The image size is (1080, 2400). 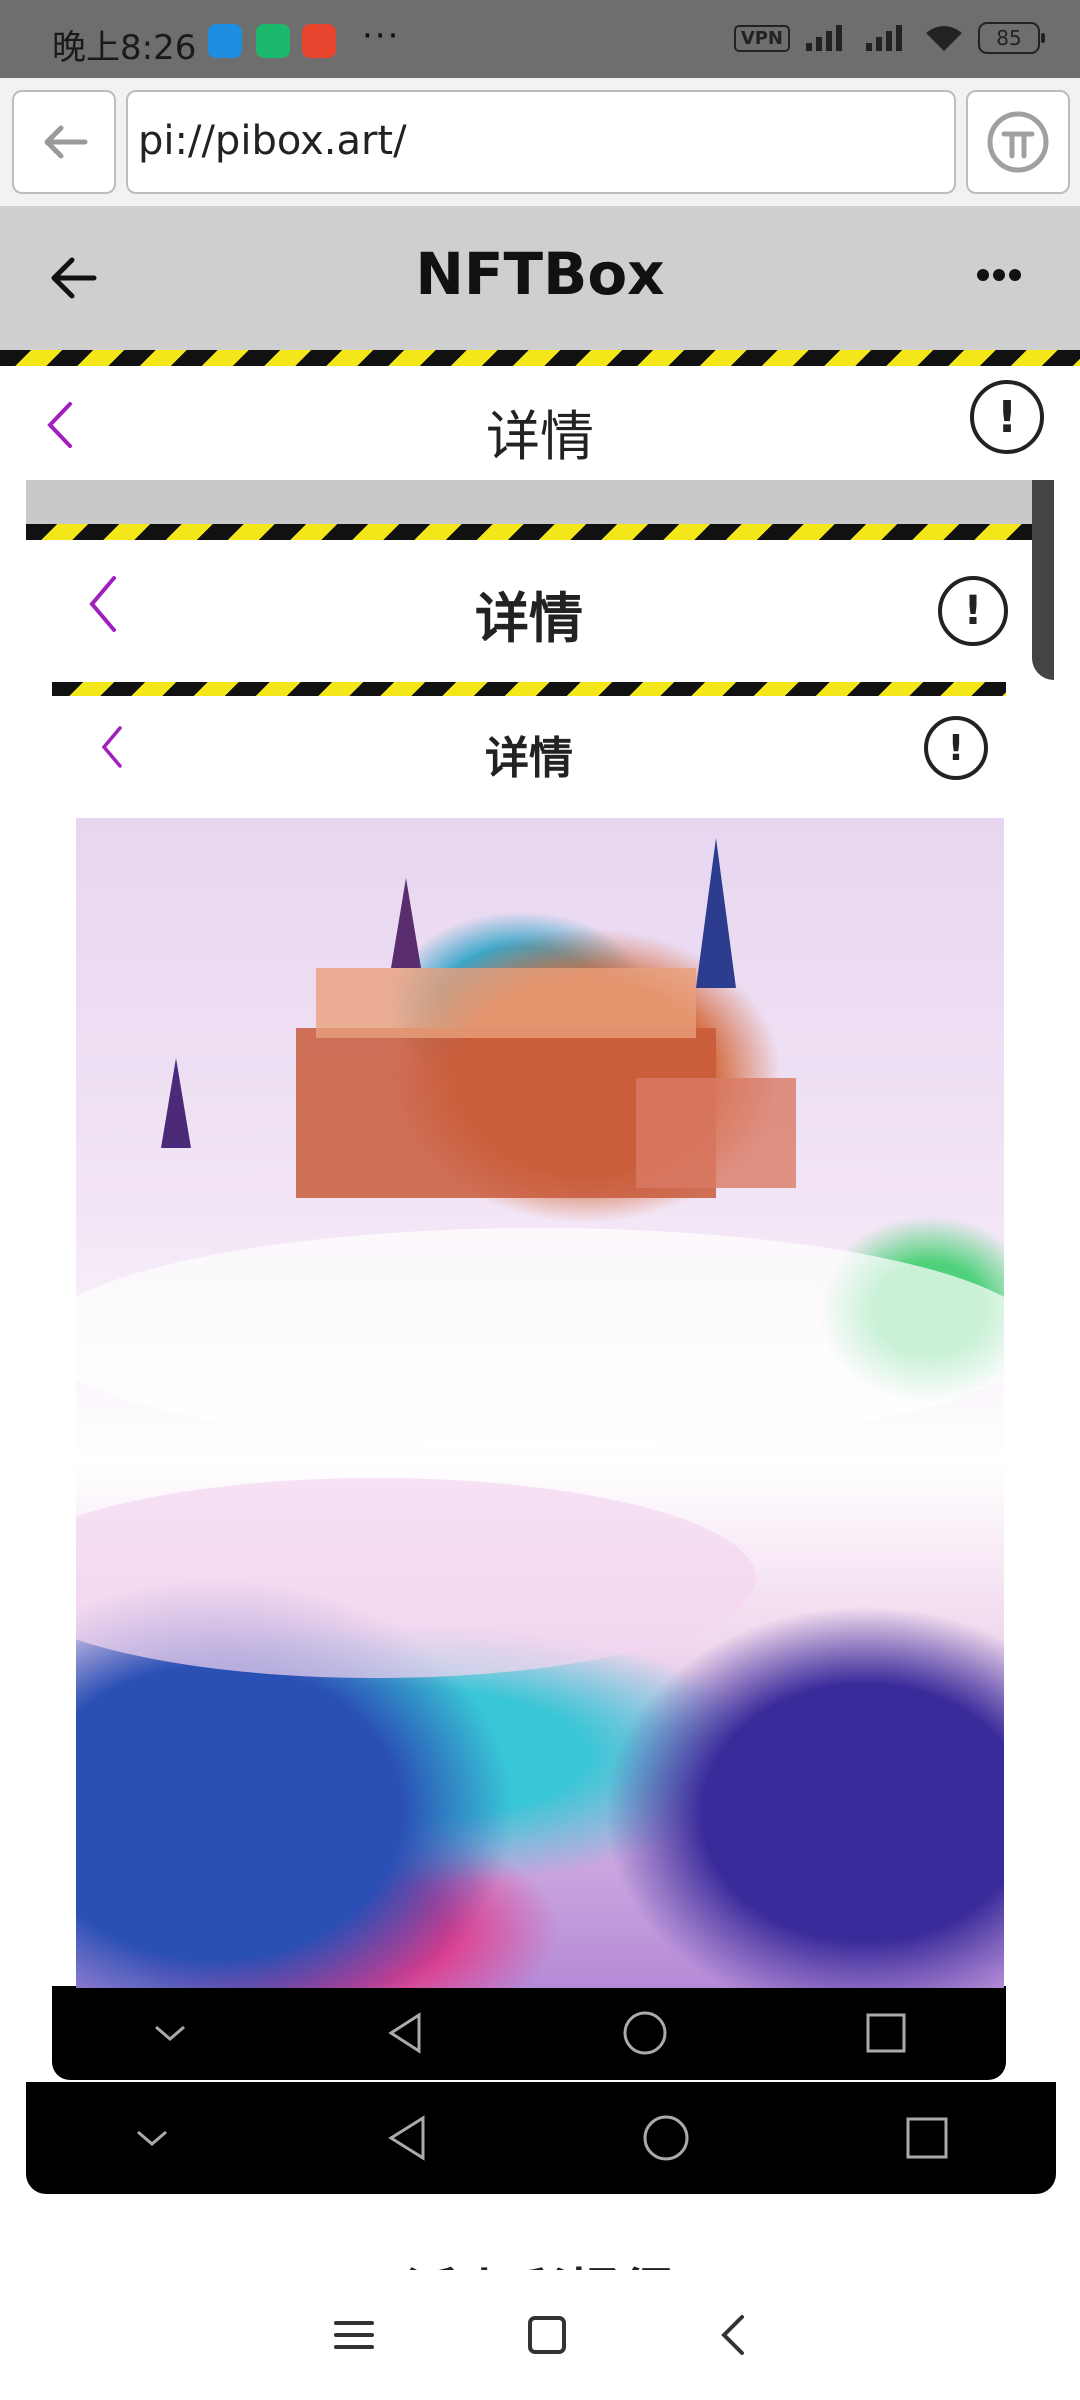 What do you see at coordinates (319, 41) in the screenshot?
I see `taobao-icon` at bounding box center [319, 41].